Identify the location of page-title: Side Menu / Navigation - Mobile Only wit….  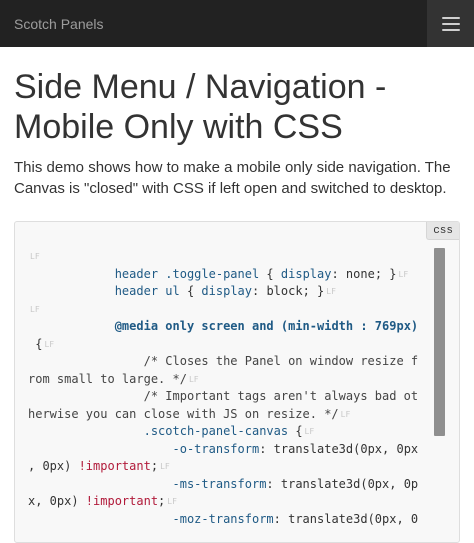
(200, 107).